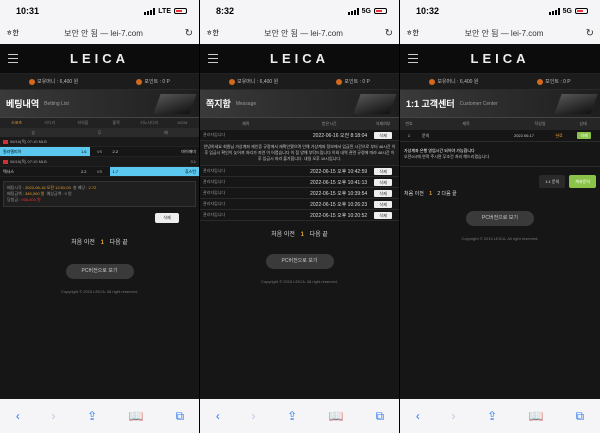 The height and width of the screenshot is (433, 600). What do you see at coordinates (584, 135) in the screenshot?
I see `inquiry-delete-button: 삭제` at bounding box center [584, 135].